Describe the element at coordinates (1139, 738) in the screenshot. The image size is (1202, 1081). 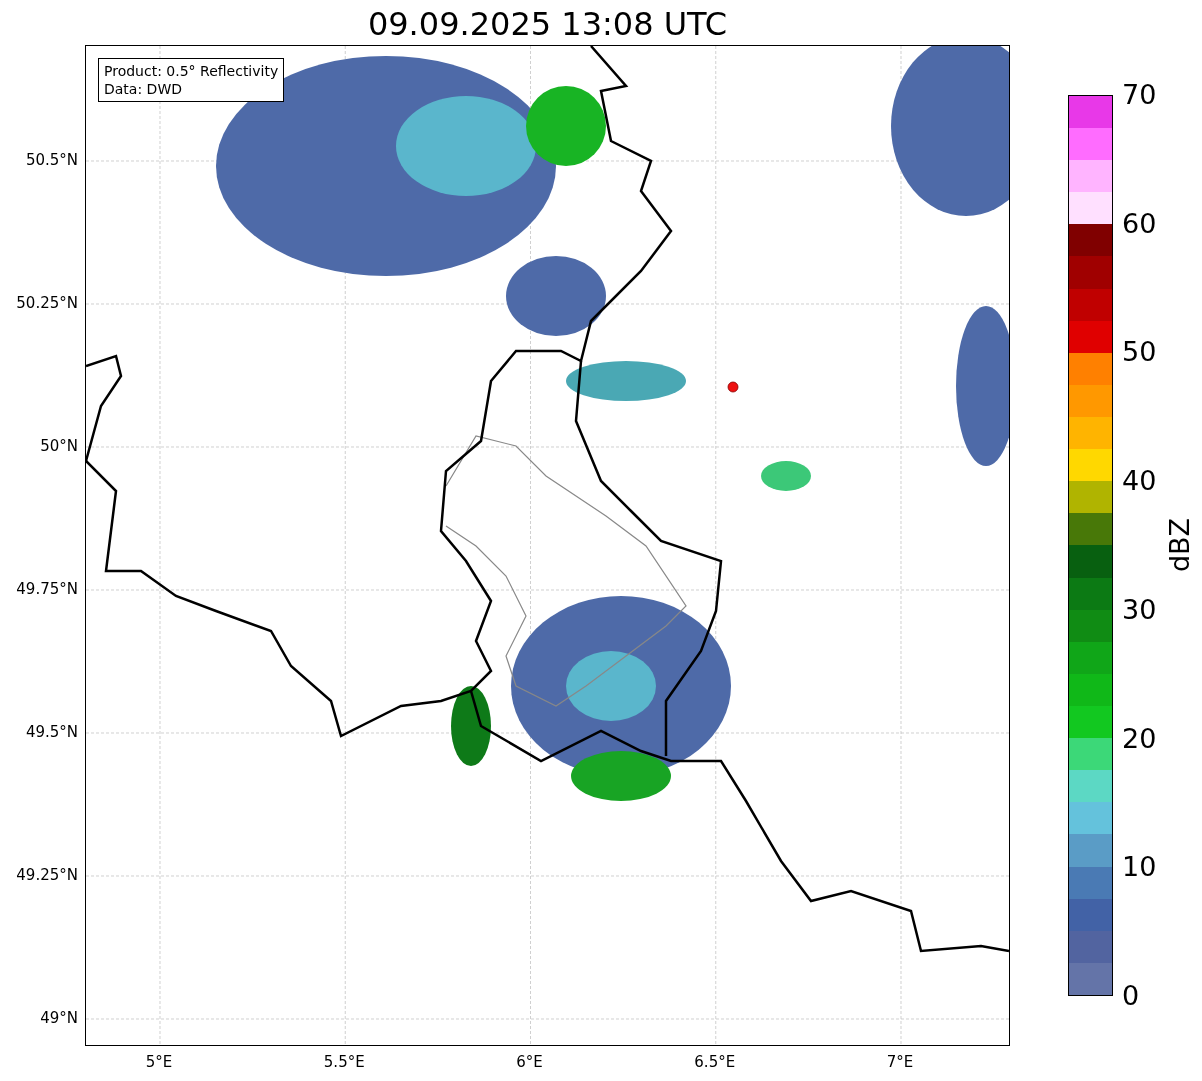
I see `colorbar-tick-label: 20` at that location.